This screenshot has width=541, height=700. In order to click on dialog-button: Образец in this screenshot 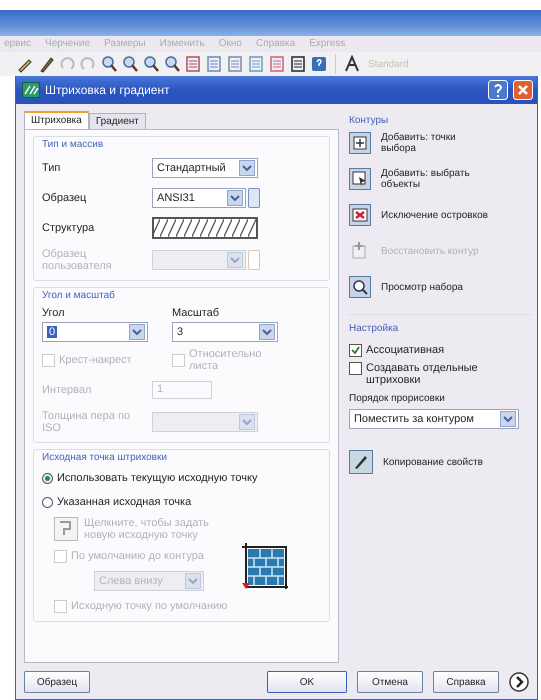, I will do `click(57, 682)`.